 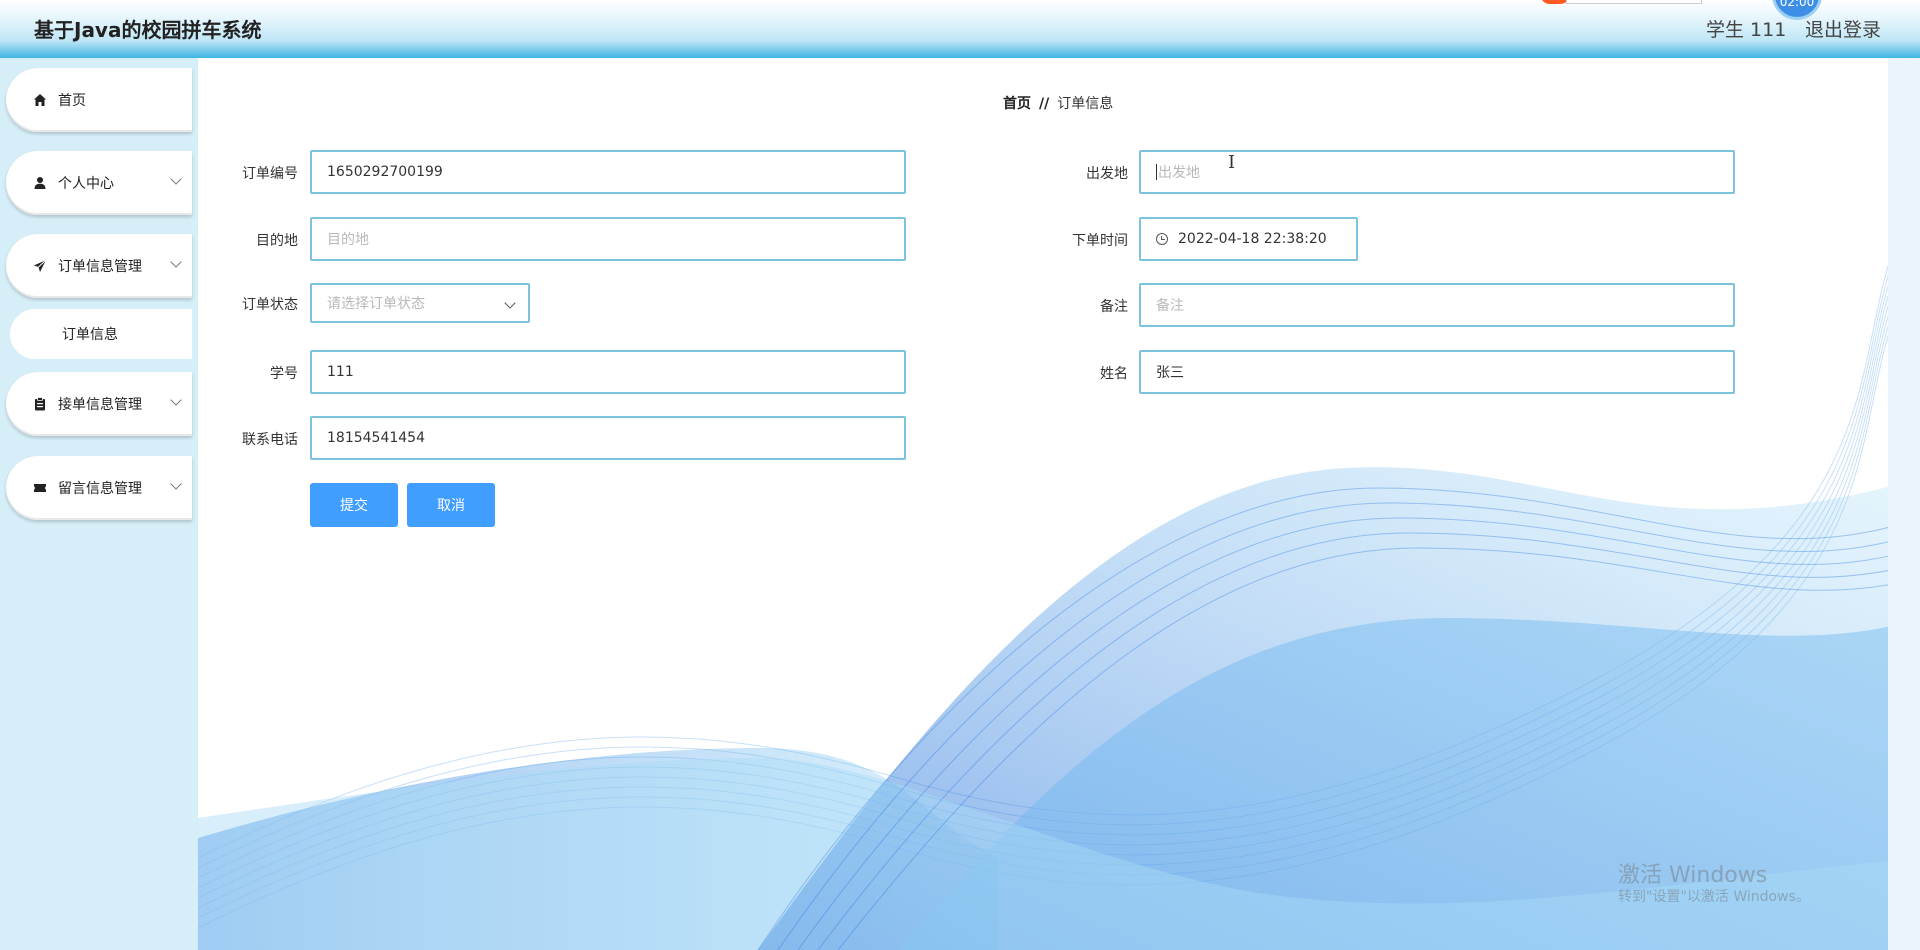 What do you see at coordinates (1162, 239) in the screenshot?
I see `clock-icon` at bounding box center [1162, 239].